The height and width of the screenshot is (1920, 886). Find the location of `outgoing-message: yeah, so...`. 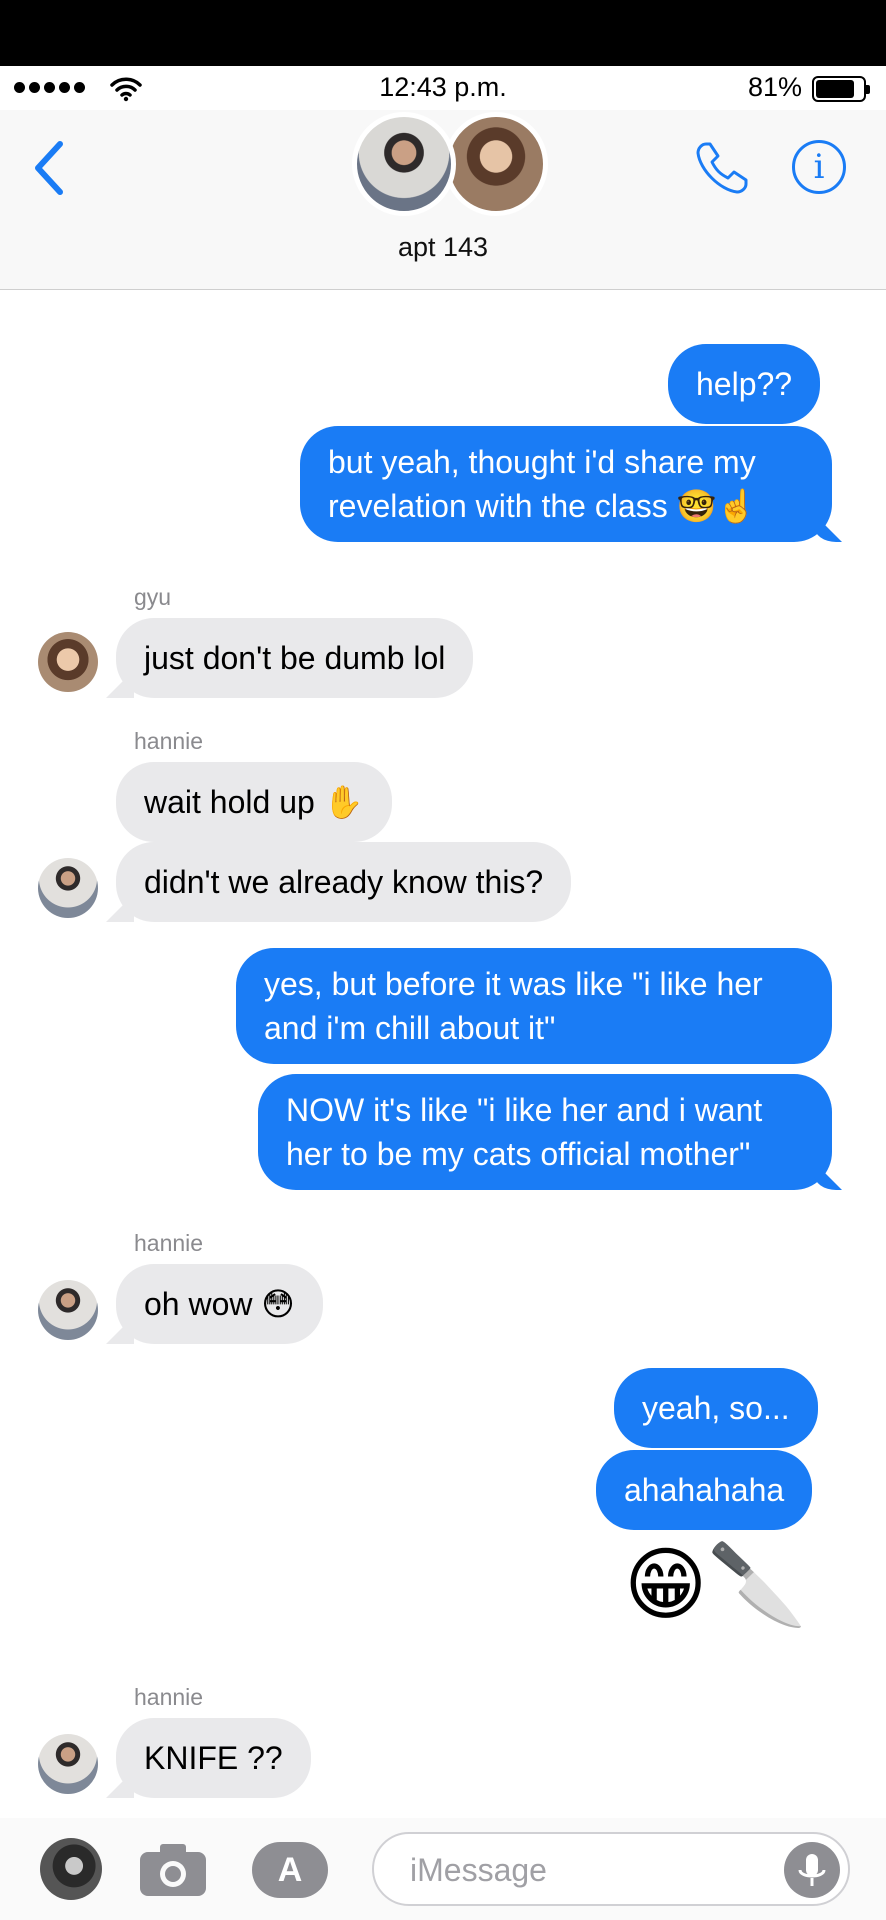

outgoing-message: yeah, so... is located at coordinates (716, 1408).